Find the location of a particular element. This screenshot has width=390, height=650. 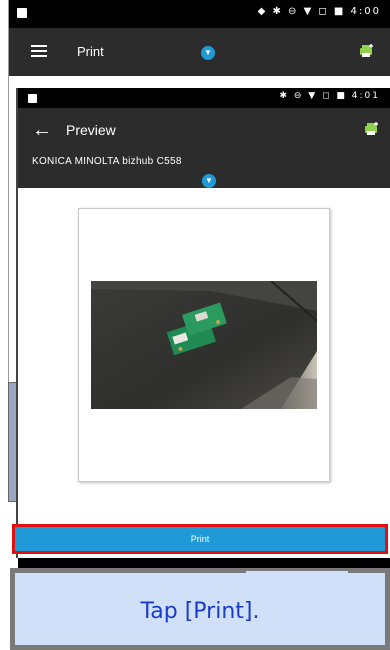

callout-pointer is located at coordinates (296, 572).